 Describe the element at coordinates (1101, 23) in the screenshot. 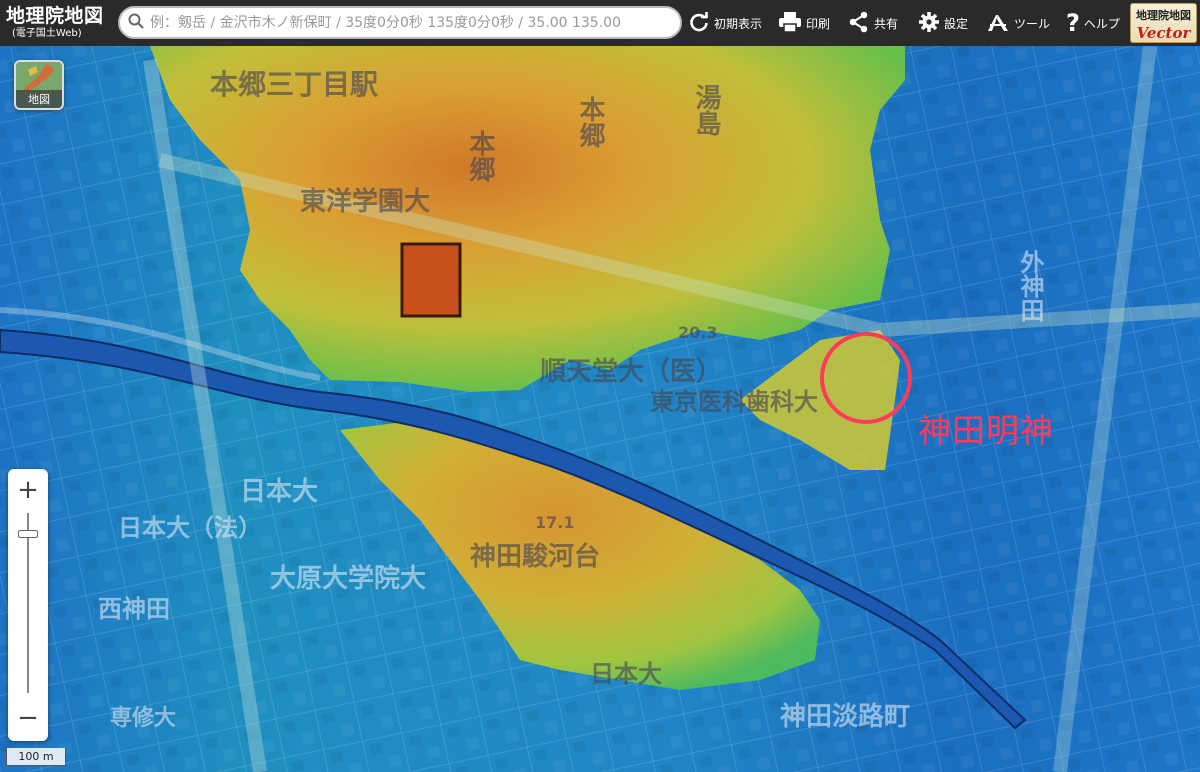

I see `help-label: ヘルプ` at that location.